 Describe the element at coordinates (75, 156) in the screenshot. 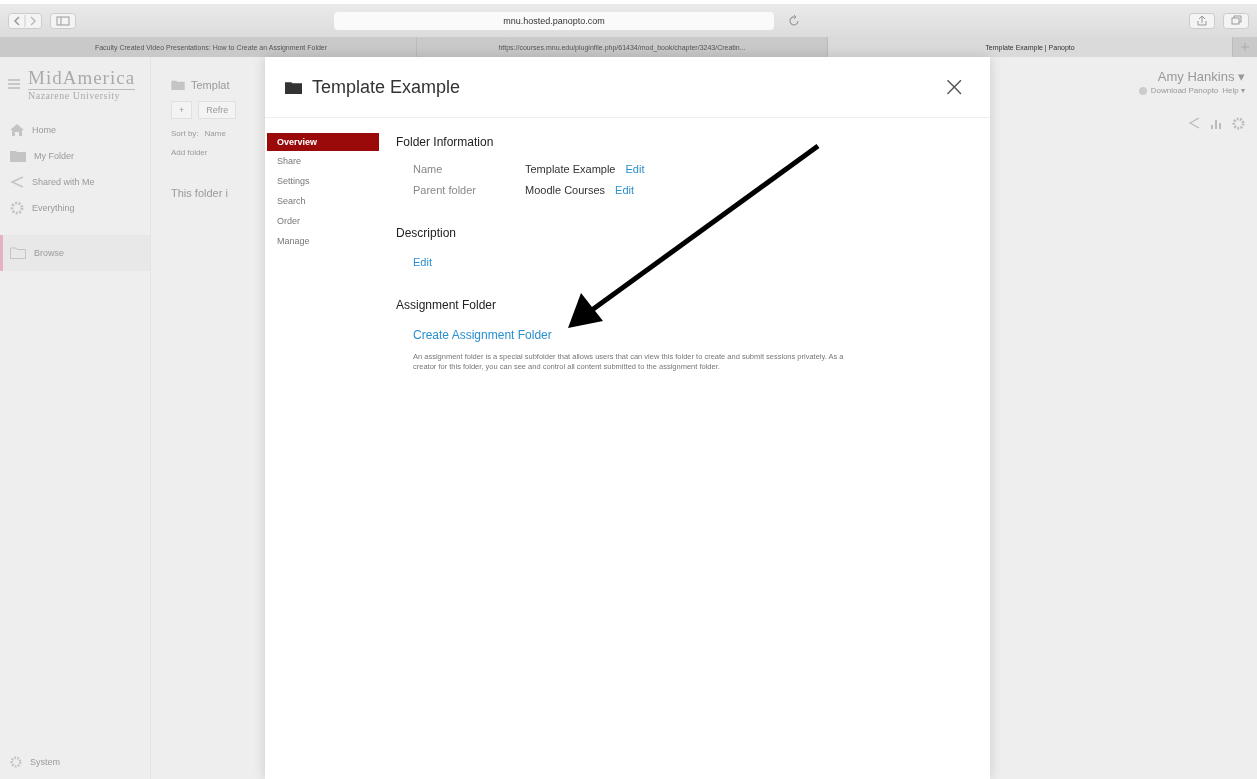

I see `sidebar-item: My Folder` at that location.